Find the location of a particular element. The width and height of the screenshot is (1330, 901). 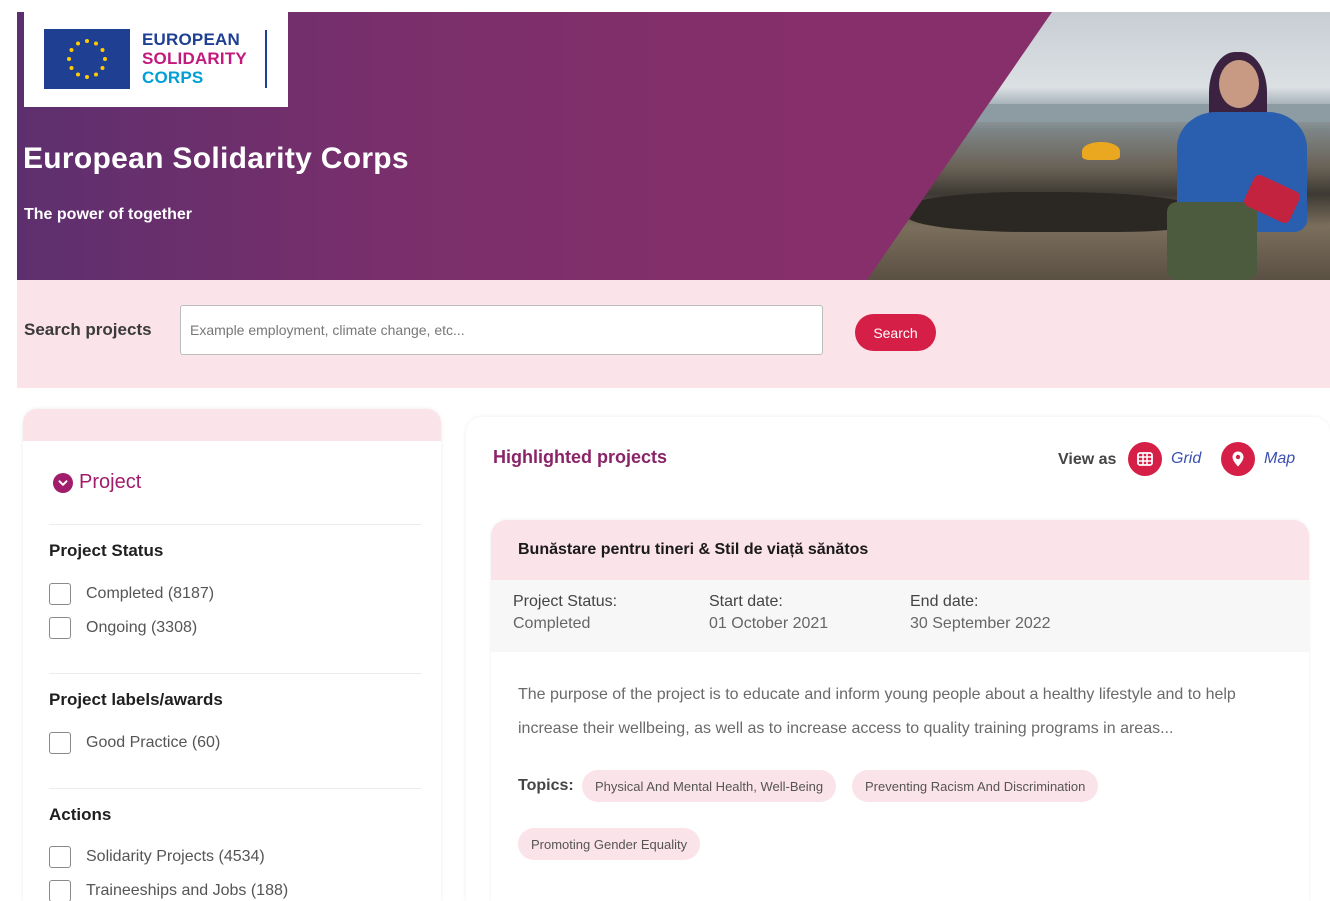

chevron-down-circle-icon is located at coordinates (63, 482).